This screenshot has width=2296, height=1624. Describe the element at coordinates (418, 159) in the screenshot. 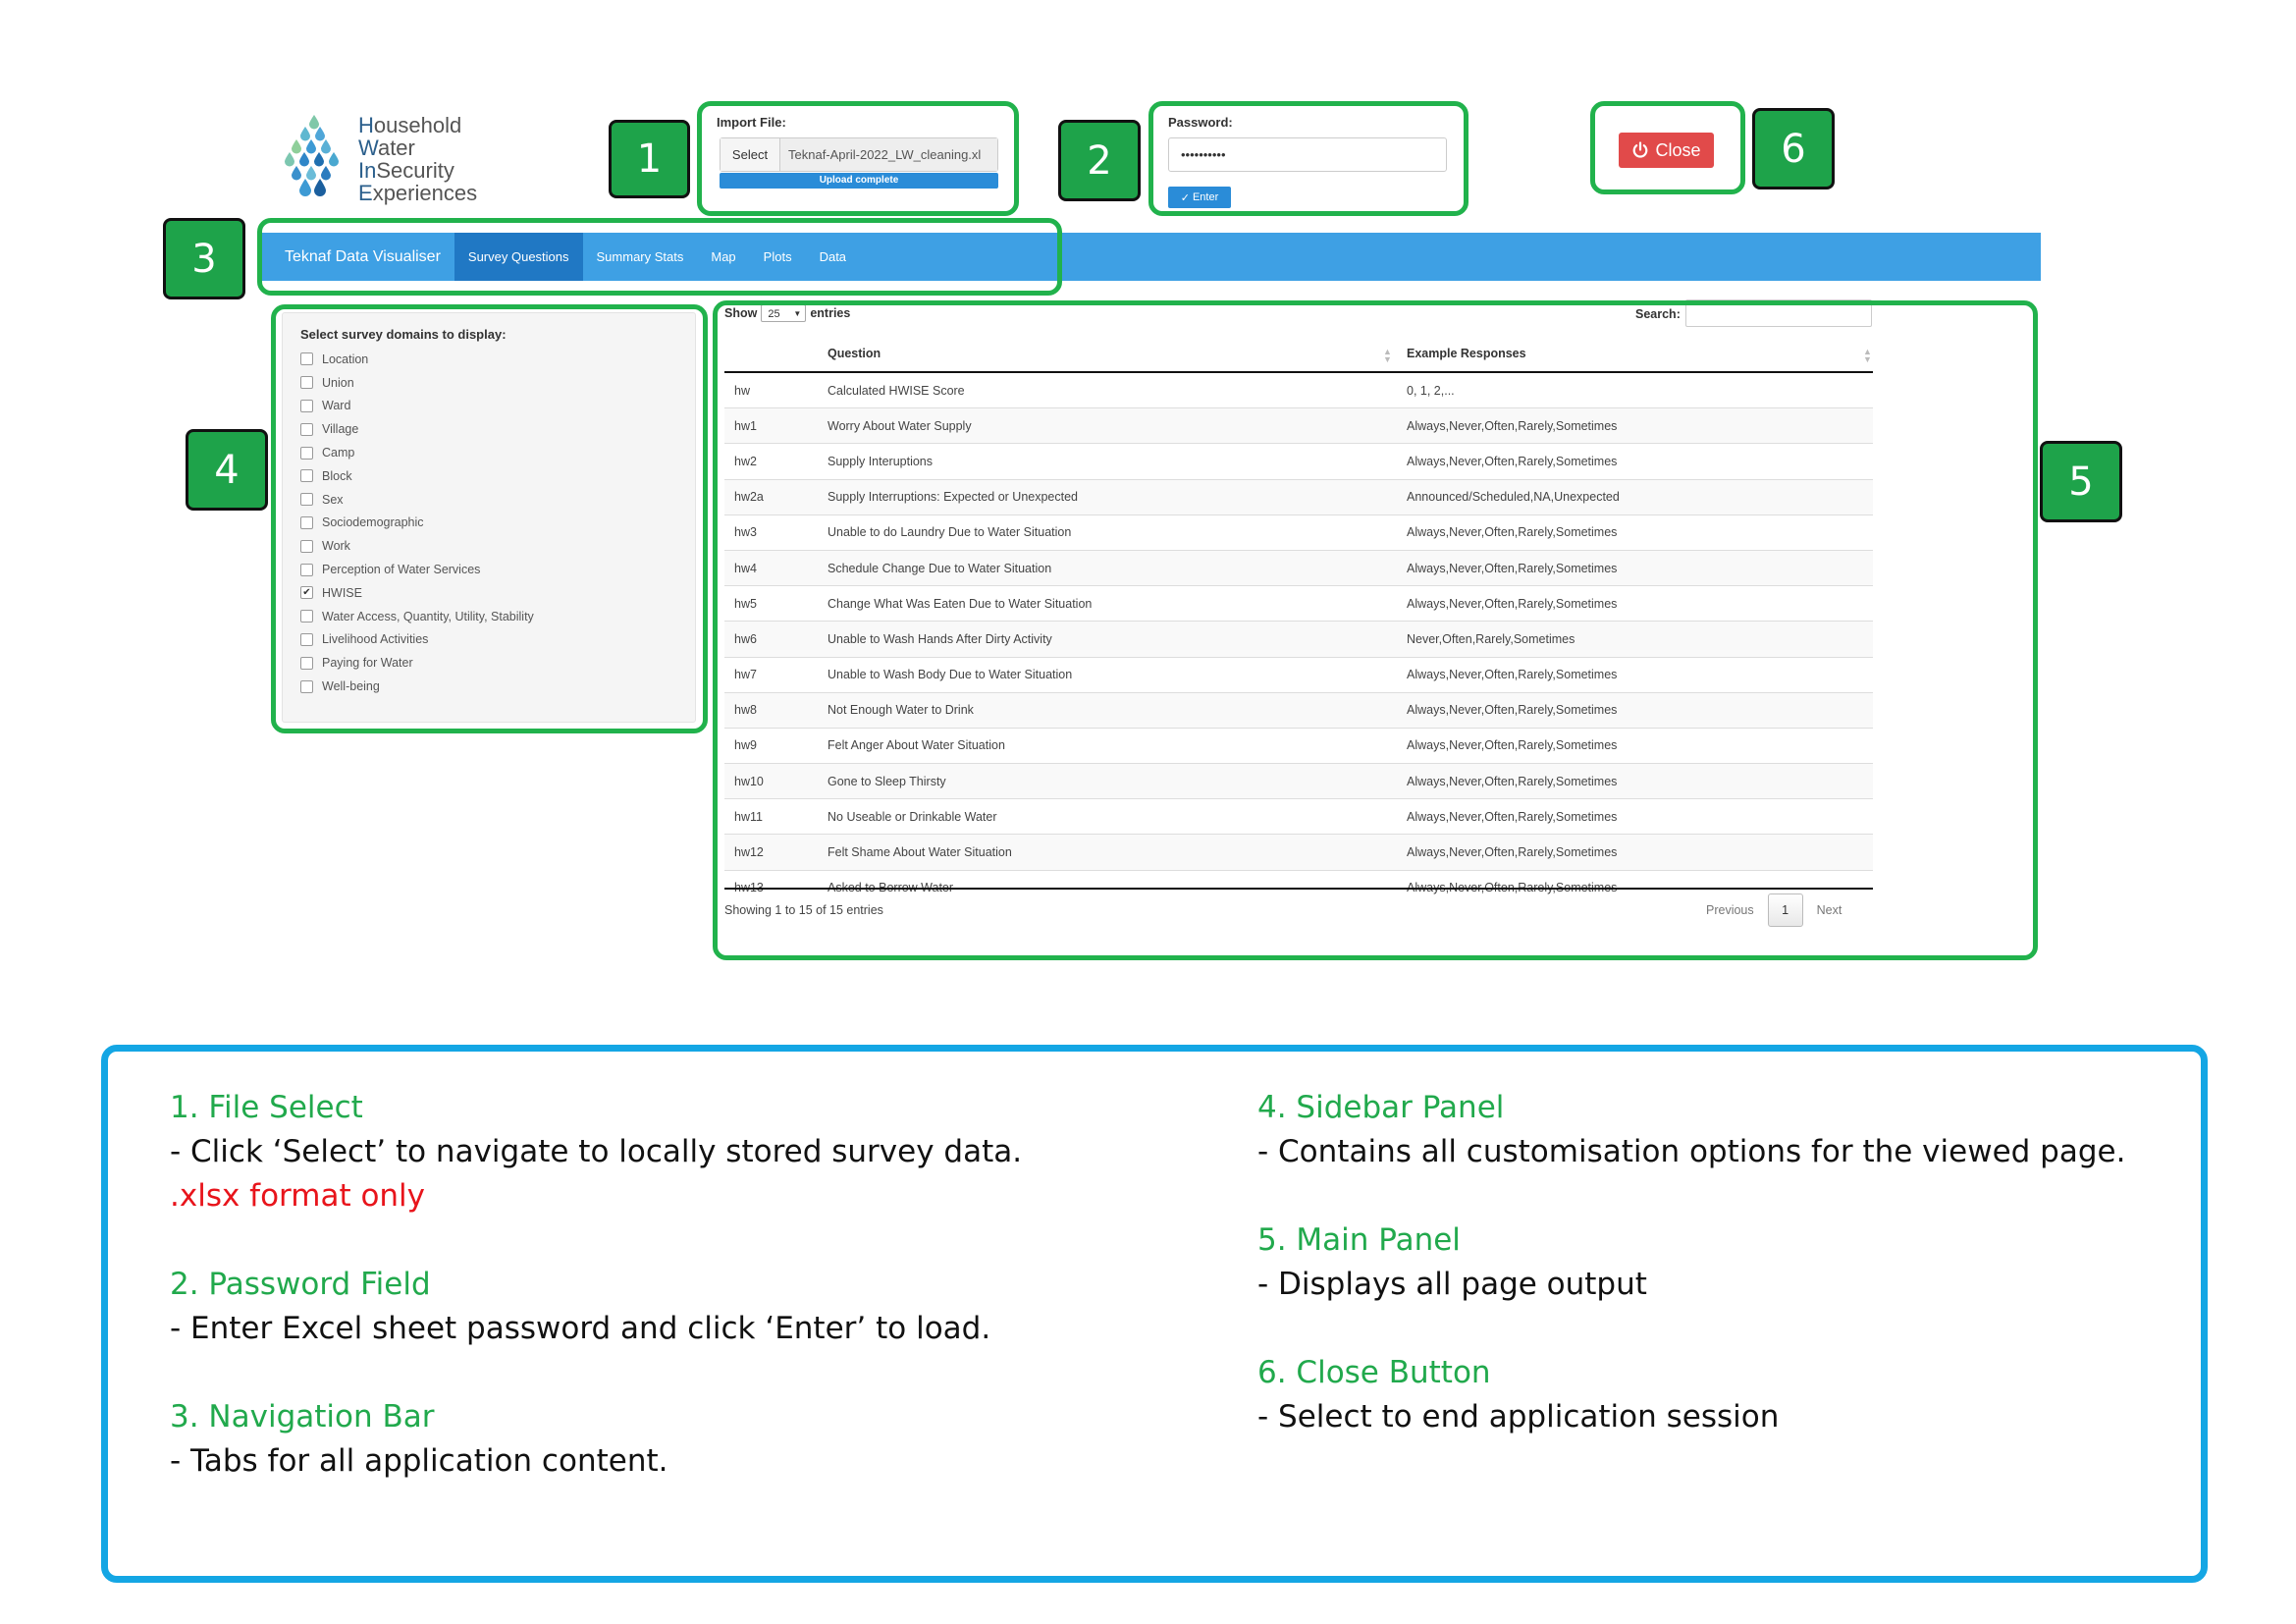

I see `logo-wordmark: Household Water InSecurity Experiences` at that location.